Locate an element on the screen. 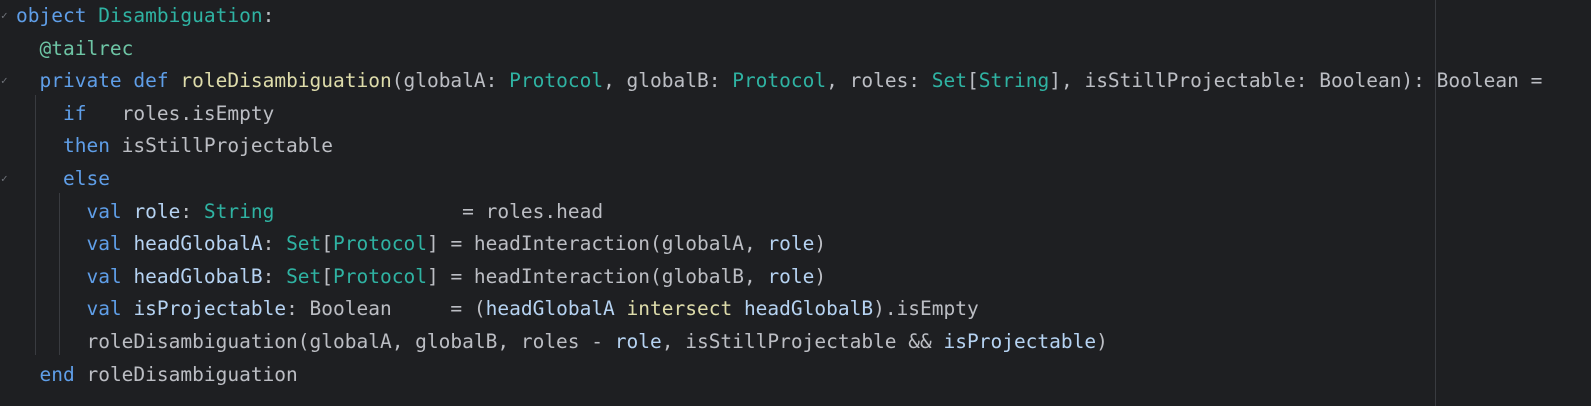 The image size is (1591, 406). code-token: end is located at coordinates (57, 374).